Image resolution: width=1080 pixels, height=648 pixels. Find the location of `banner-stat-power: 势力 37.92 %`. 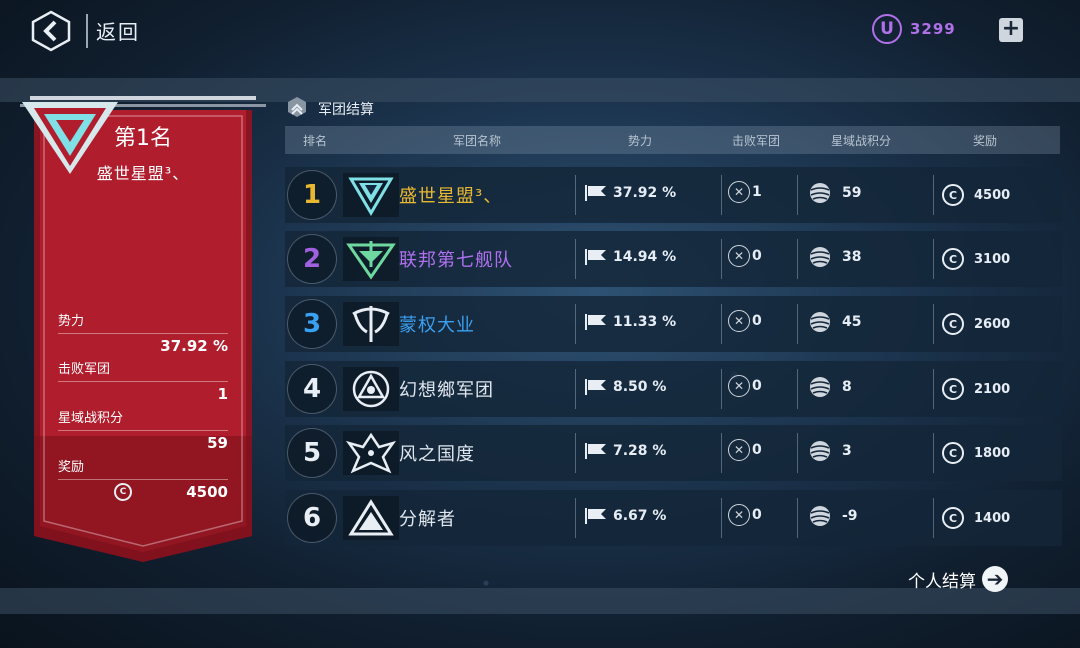

banner-stat-power: 势力 37.92 % is located at coordinates (143, 332).